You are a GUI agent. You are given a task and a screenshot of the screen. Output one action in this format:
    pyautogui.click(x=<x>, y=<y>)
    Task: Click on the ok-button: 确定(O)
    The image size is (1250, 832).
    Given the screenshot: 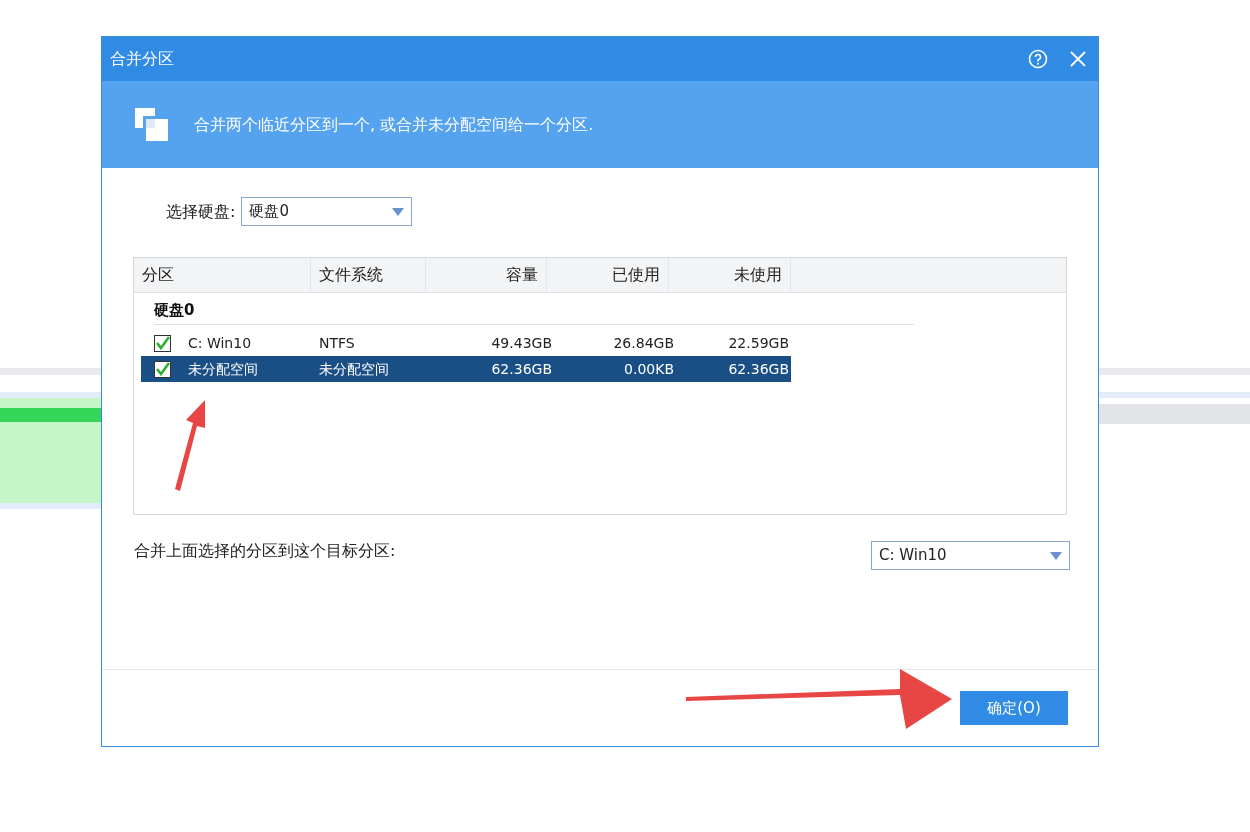 What is the action you would take?
    pyautogui.click(x=1014, y=708)
    